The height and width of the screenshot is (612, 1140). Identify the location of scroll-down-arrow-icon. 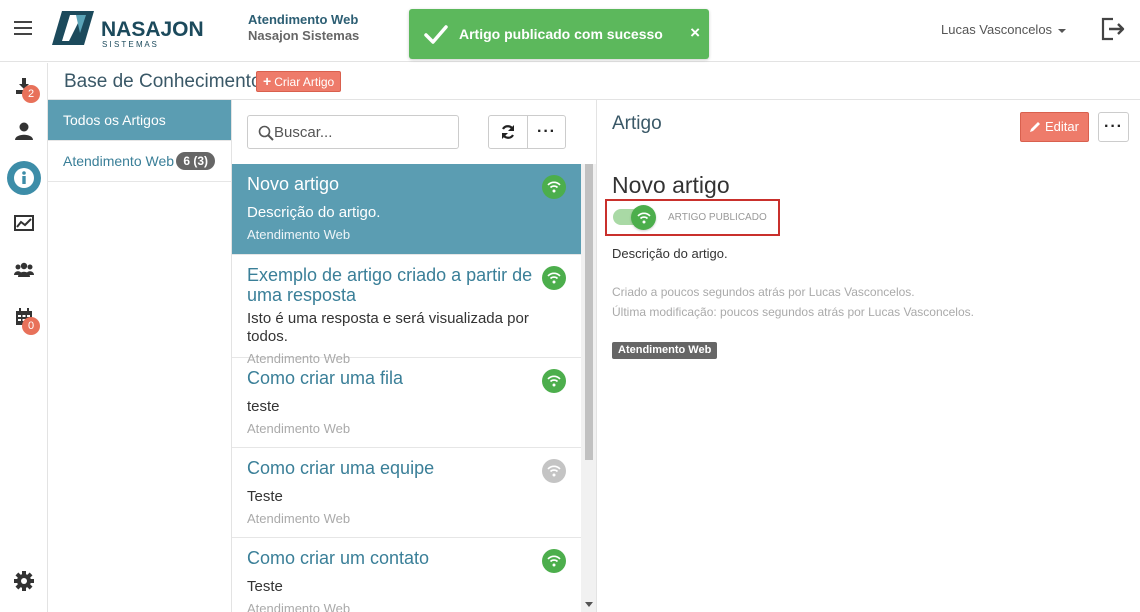
(589, 604).